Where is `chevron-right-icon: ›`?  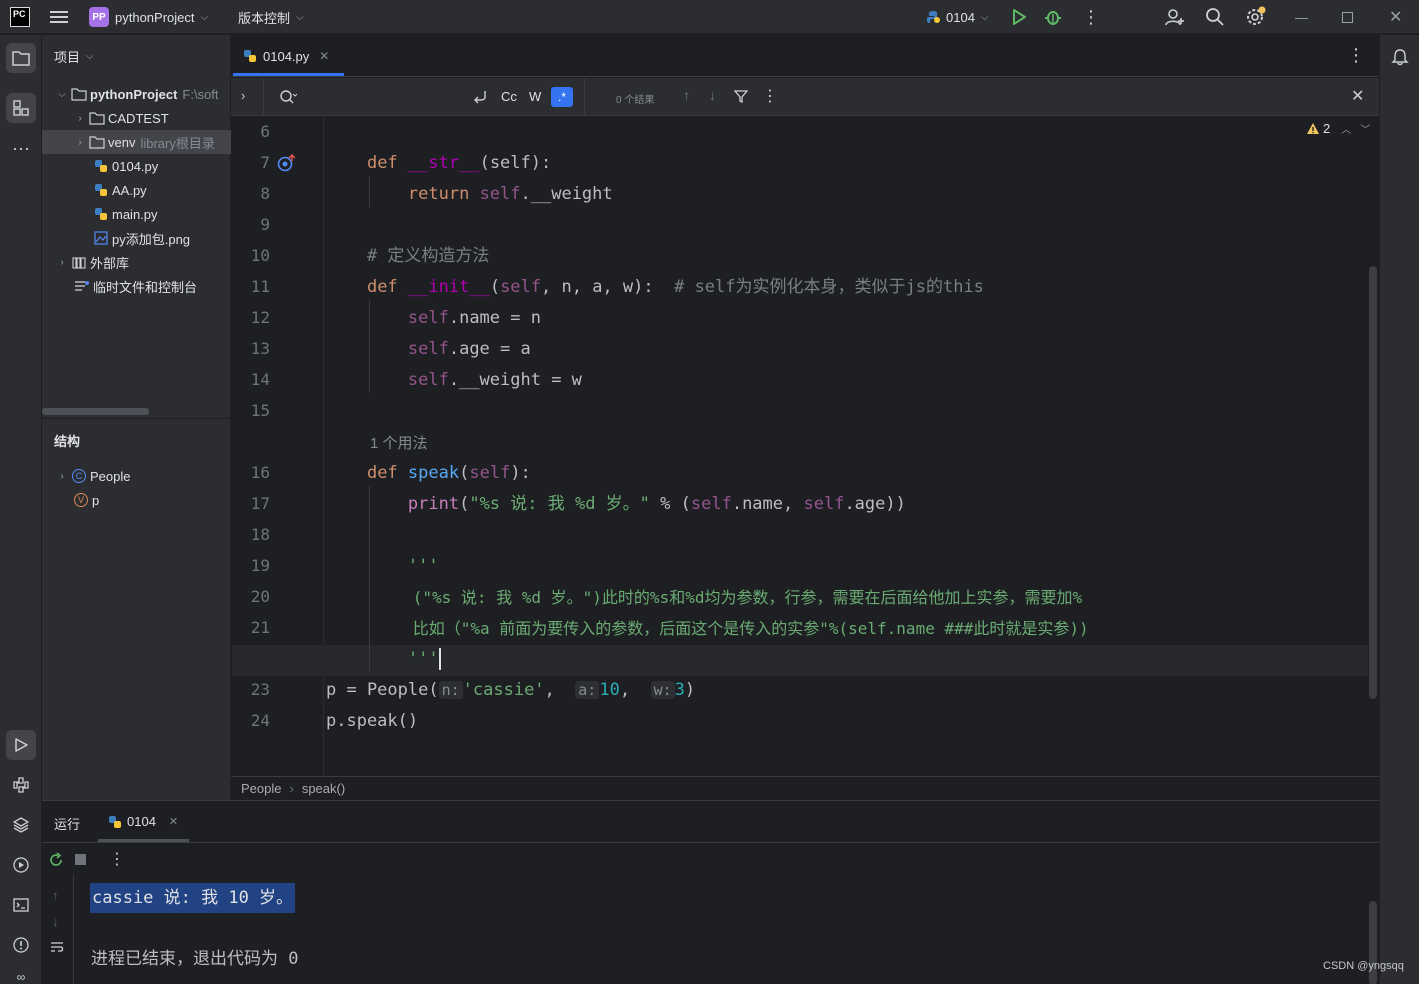 chevron-right-icon: › is located at coordinates (291, 788).